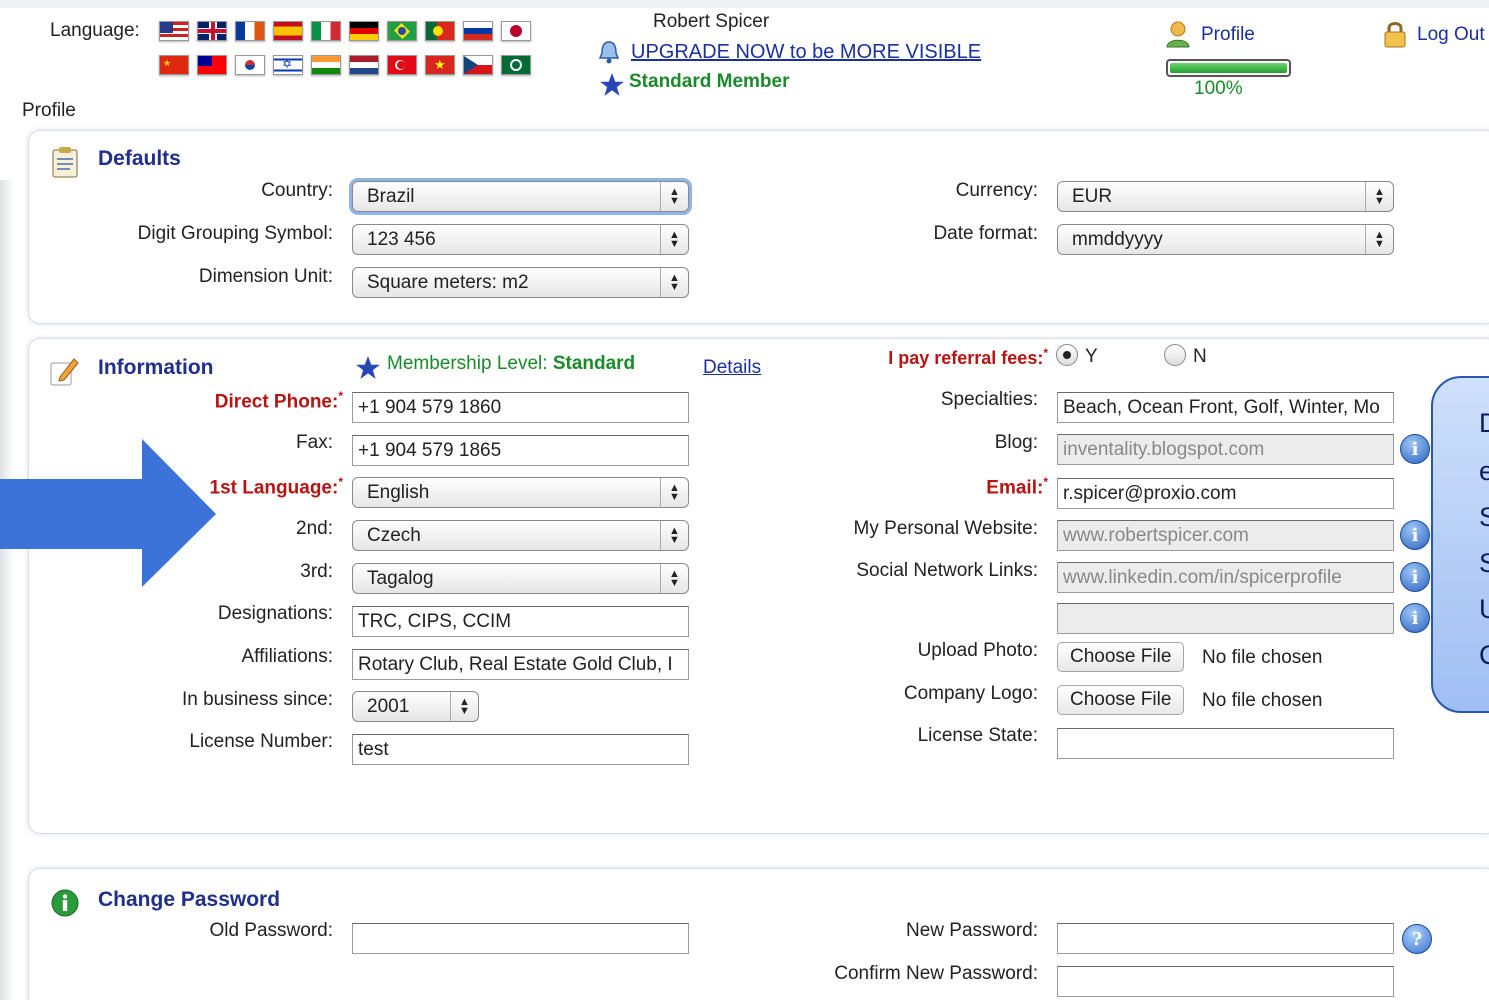  What do you see at coordinates (212, 65) in the screenshot?
I see `flag-taiwan-icon` at bounding box center [212, 65].